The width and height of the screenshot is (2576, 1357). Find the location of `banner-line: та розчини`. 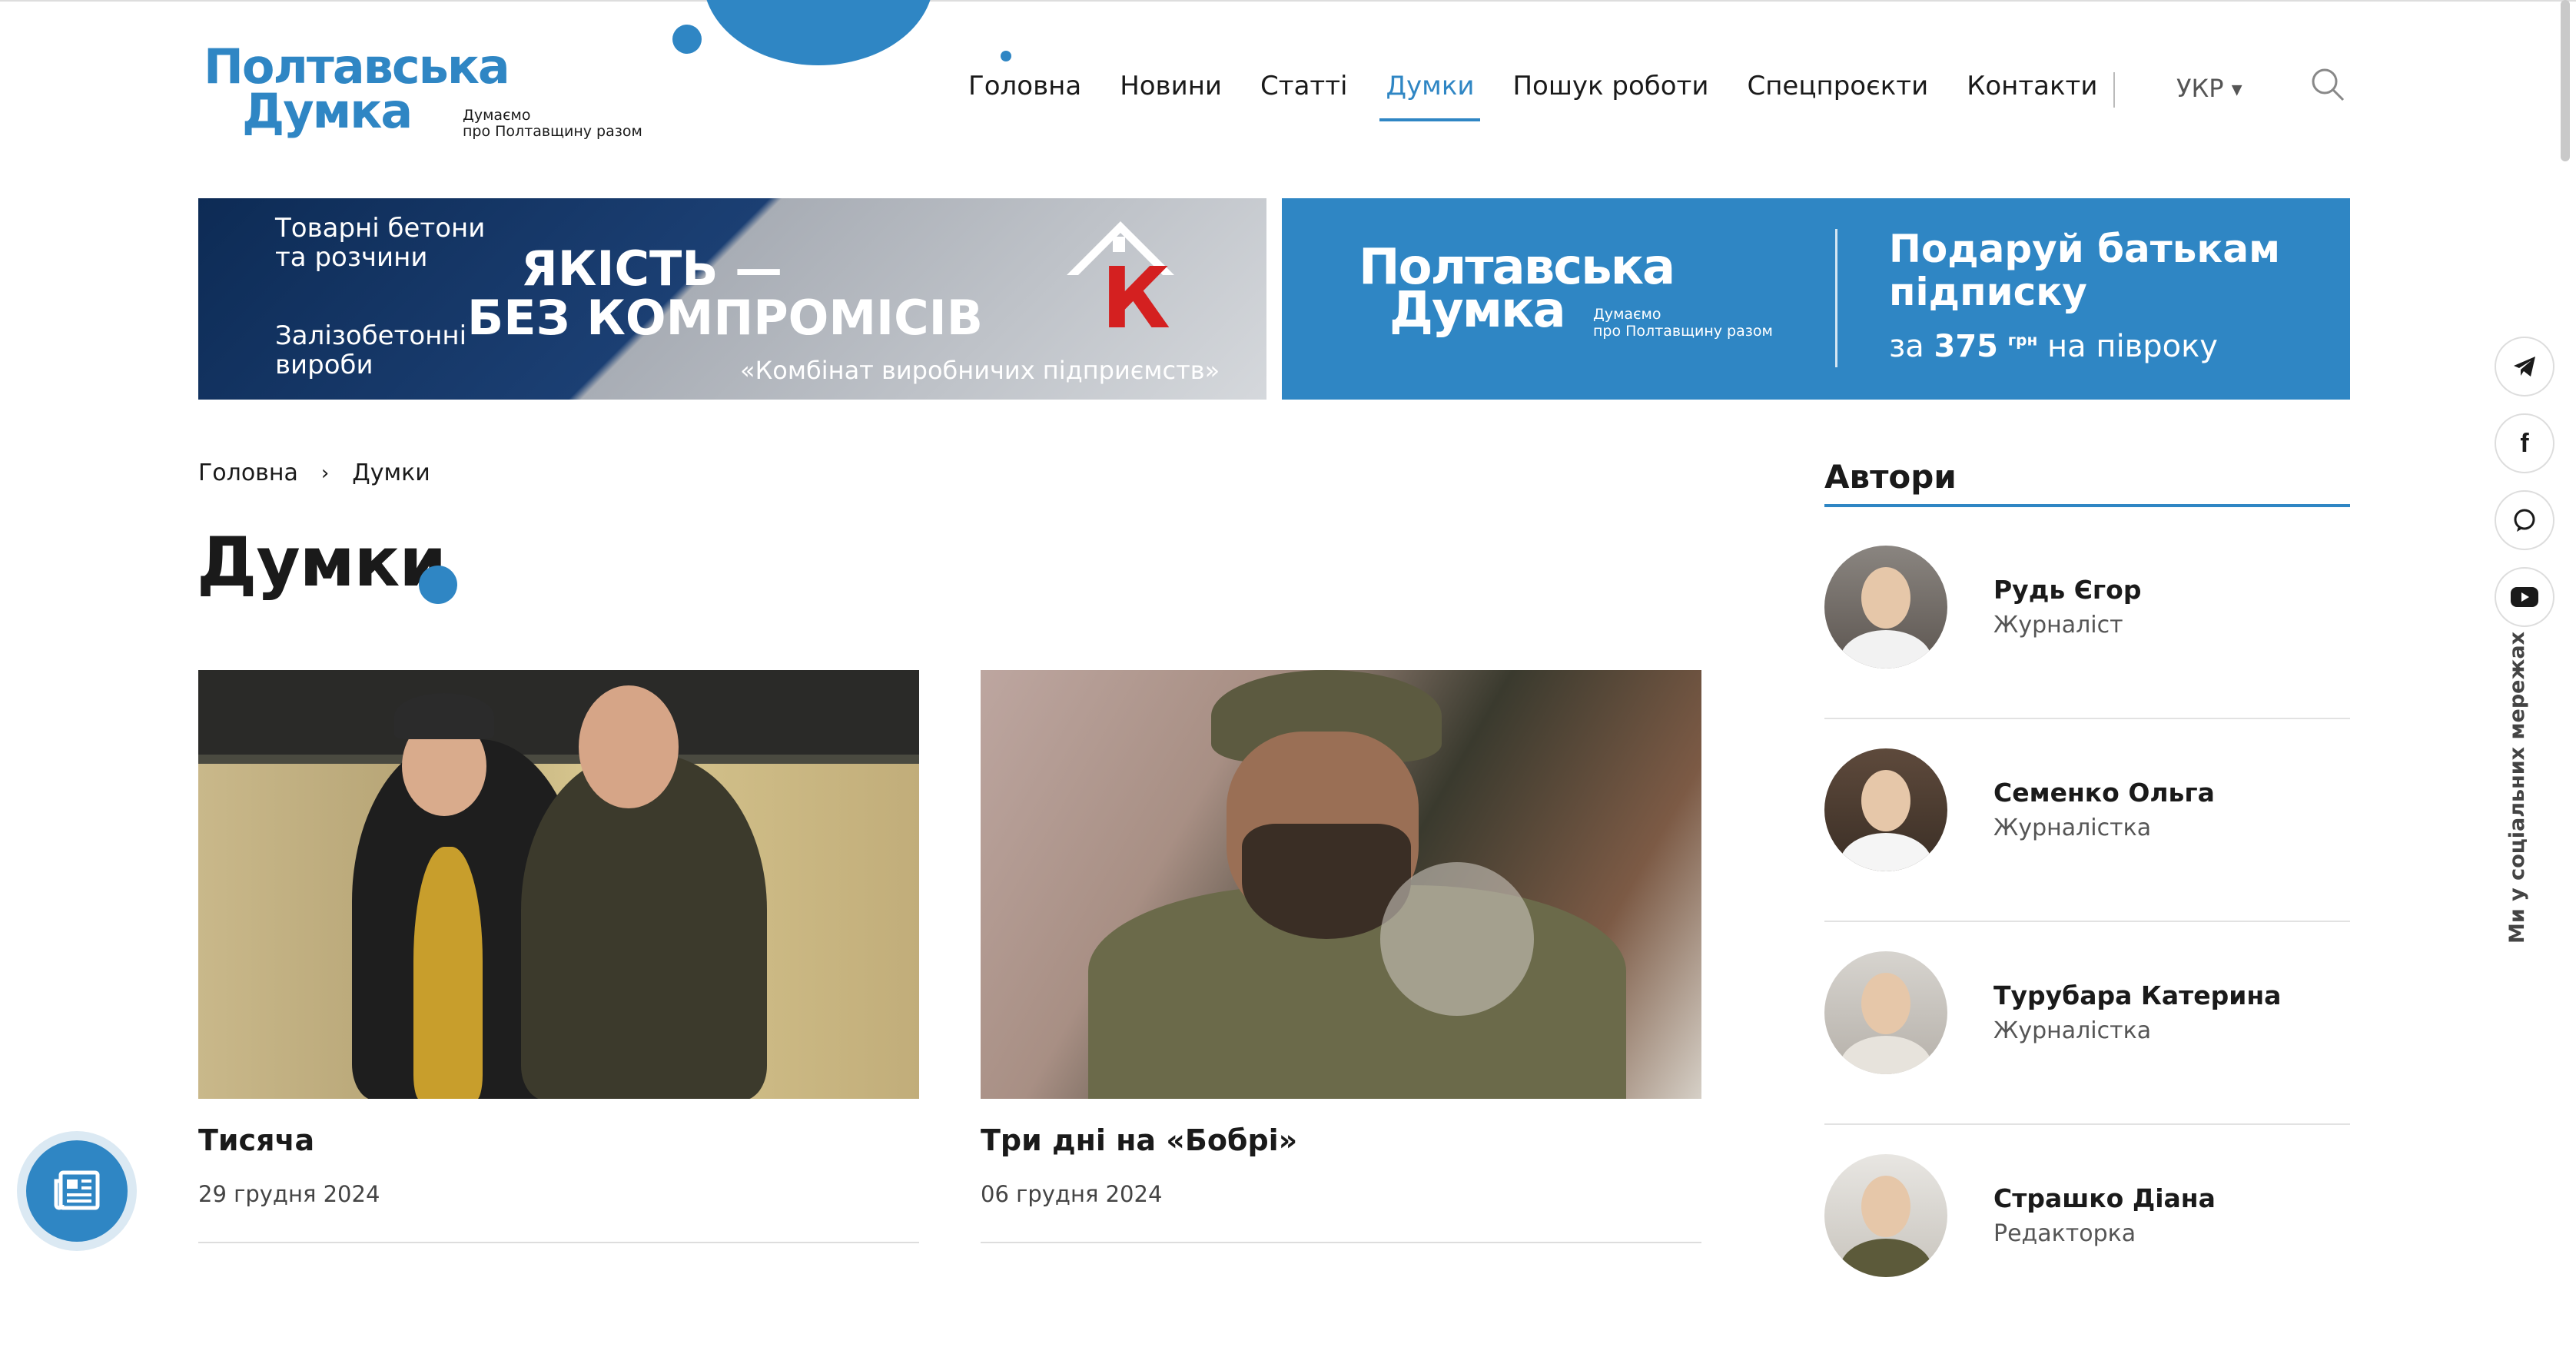

banner-line: та розчини is located at coordinates (351, 257).